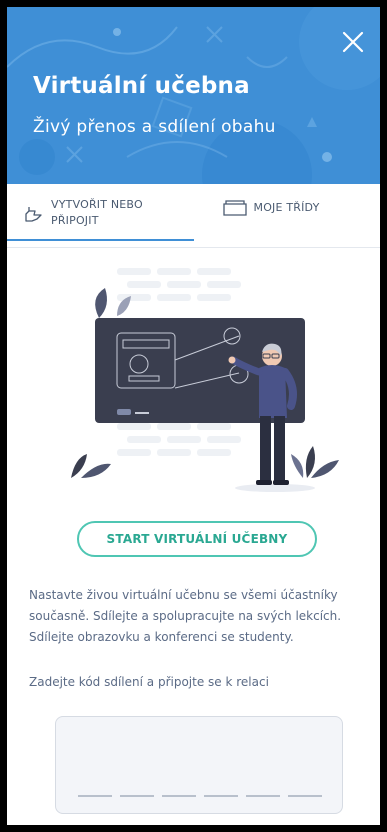 Image resolution: width=387 pixels, height=832 pixels. Describe the element at coordinates (33, 214) in the screenshot. I see `pointing-hand-icon` at that location.